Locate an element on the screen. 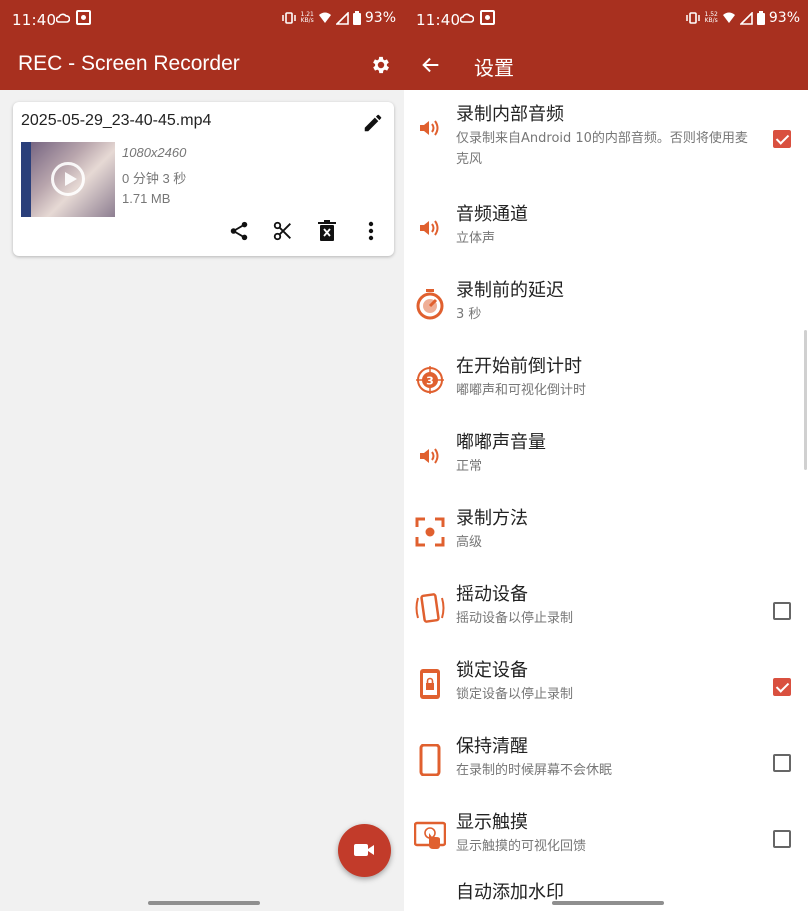  status-indicators: 1.52 KB/s 93% is located at coordinates (742, 18).